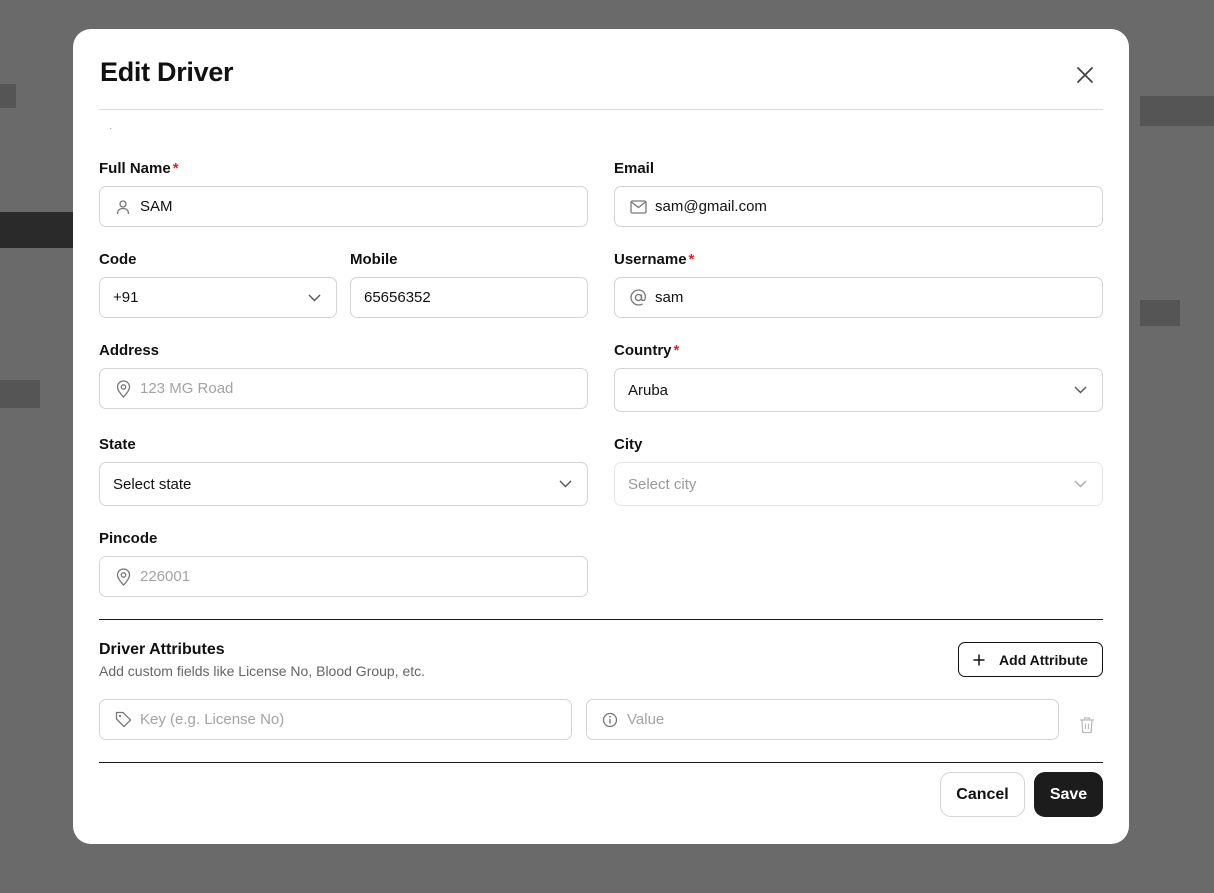 Image resolution: width=1214 pixels, height=893 pixels. Describe the element at coordinates (152, 484) in the screenshot. I see `state-value: Select state` at that location.